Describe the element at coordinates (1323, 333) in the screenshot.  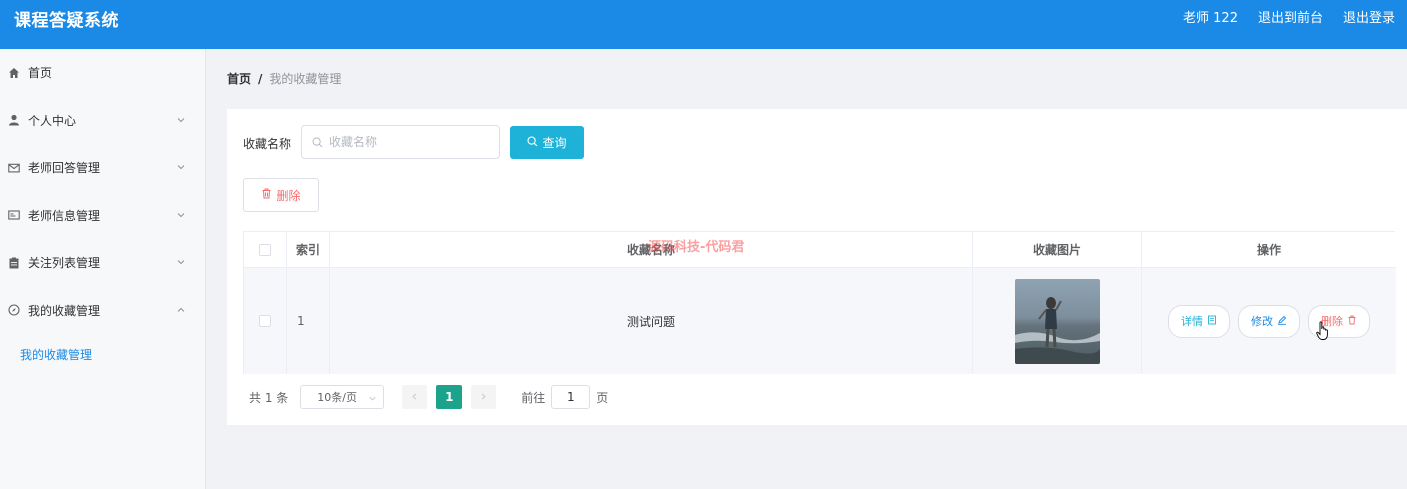
I see `hand-cursor-icon` at that location.